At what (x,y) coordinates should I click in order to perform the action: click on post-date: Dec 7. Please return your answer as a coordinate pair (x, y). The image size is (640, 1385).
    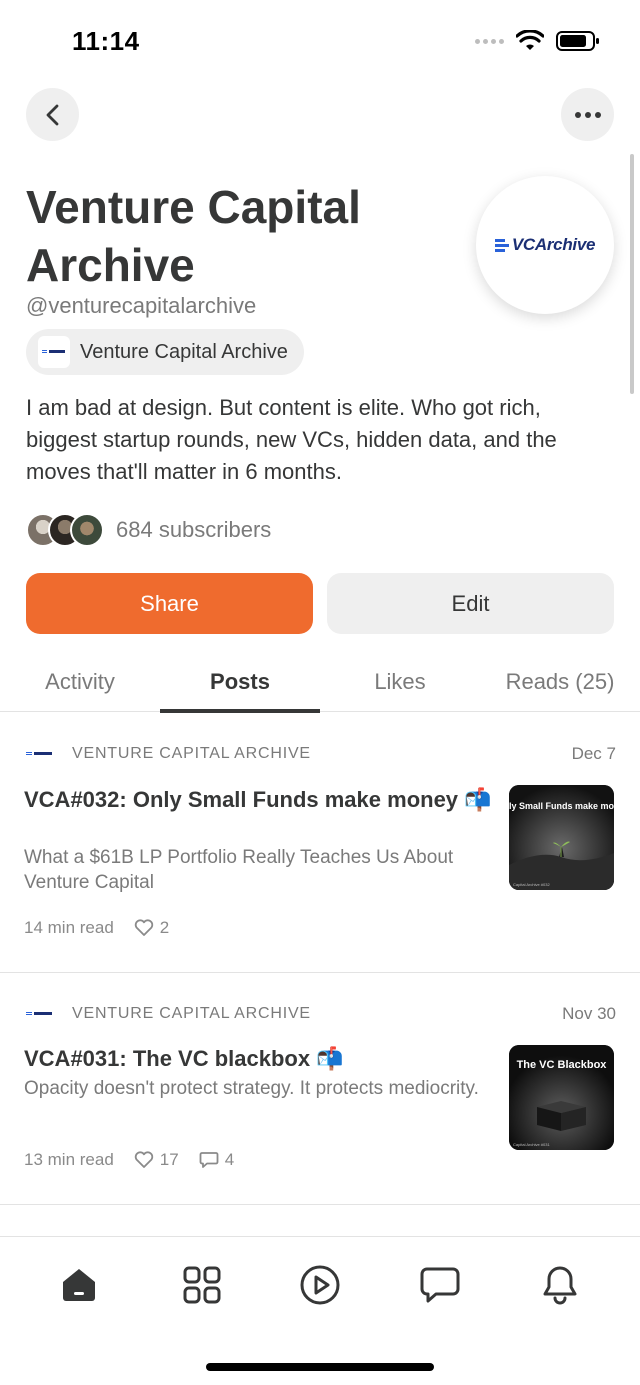
    Looking at the image, I should click on (593, 753).